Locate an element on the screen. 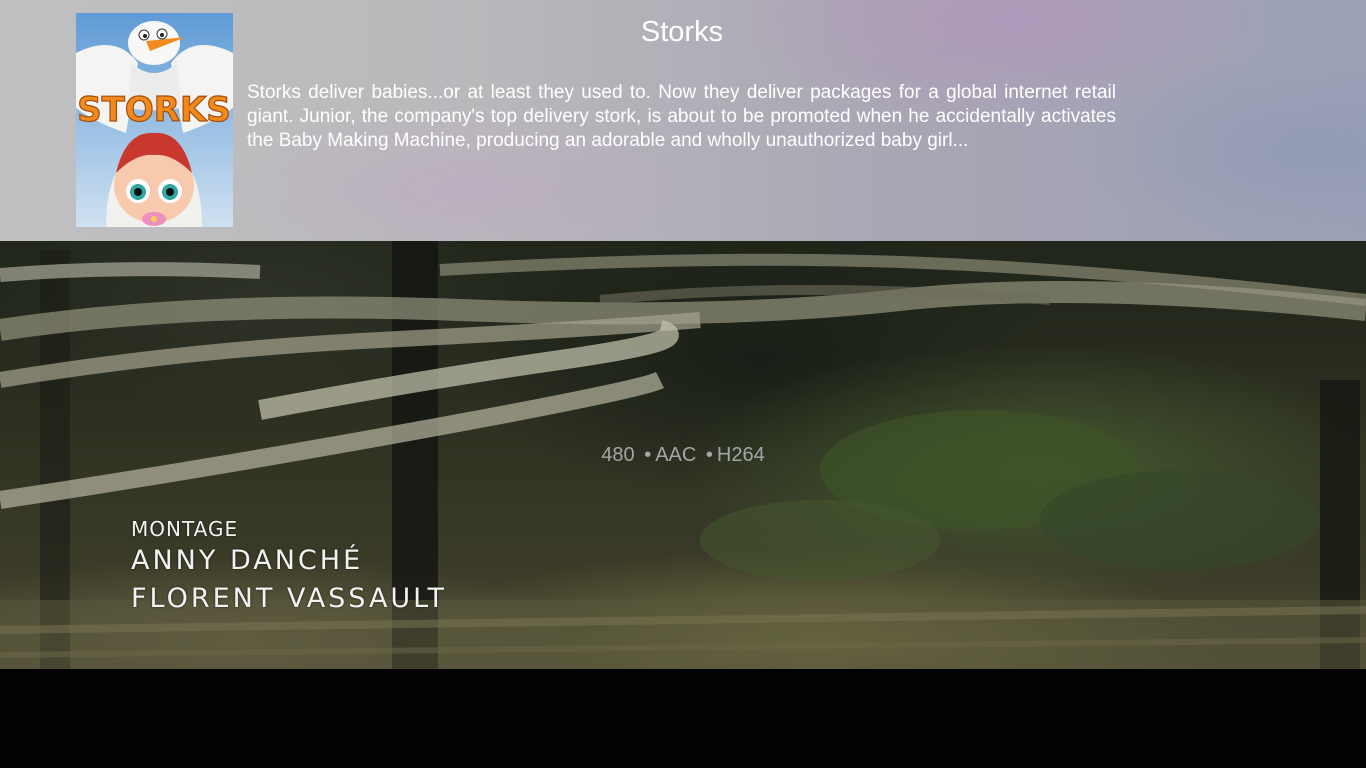 This screenshot has height=768, width=1366. stream-video-codec: H264 is located at coordinates (740, 455).